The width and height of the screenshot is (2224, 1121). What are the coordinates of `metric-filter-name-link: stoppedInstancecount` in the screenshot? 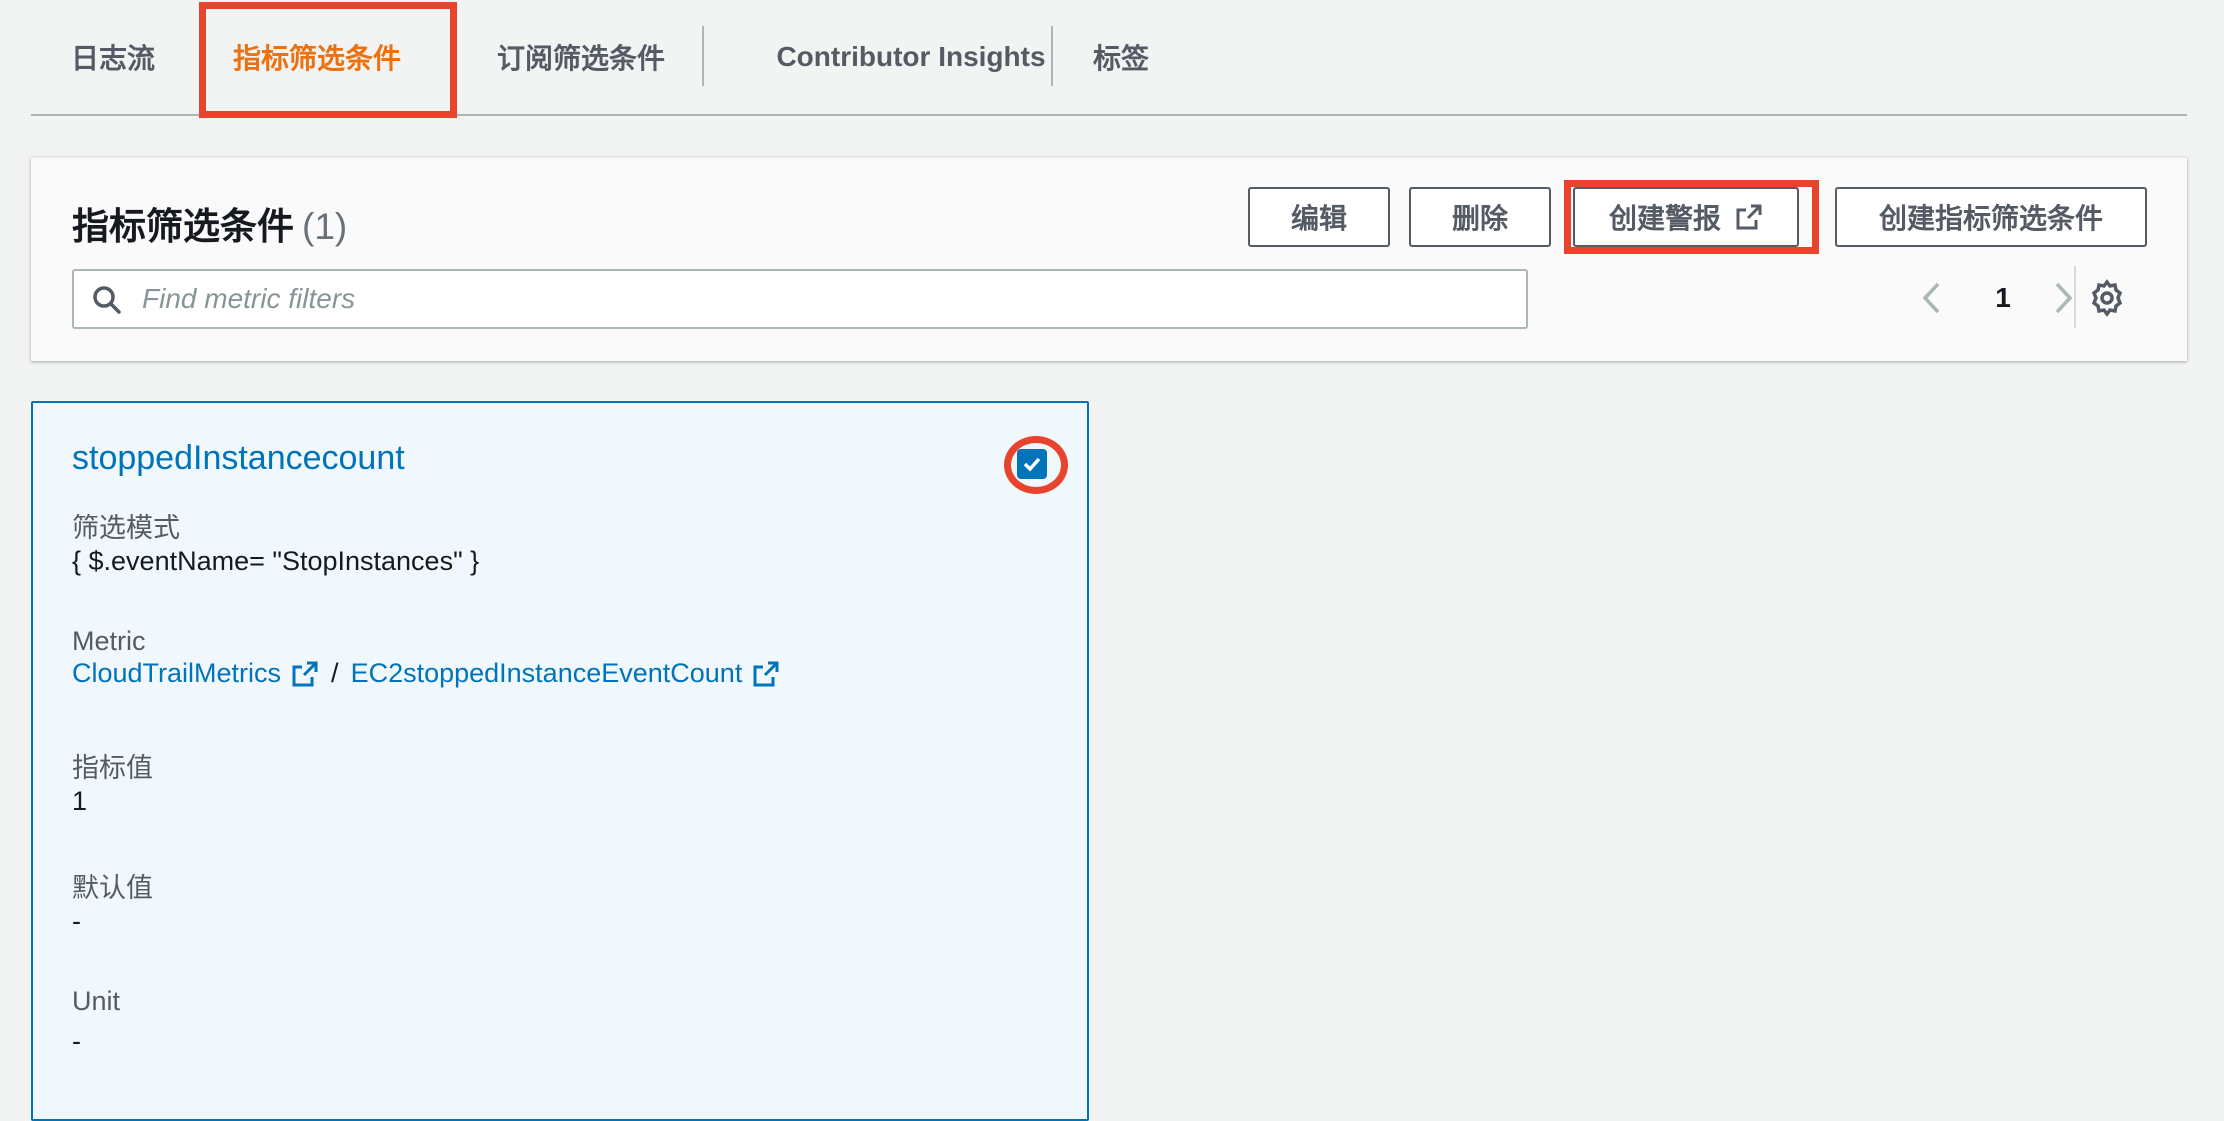 It's located at (238, 458).